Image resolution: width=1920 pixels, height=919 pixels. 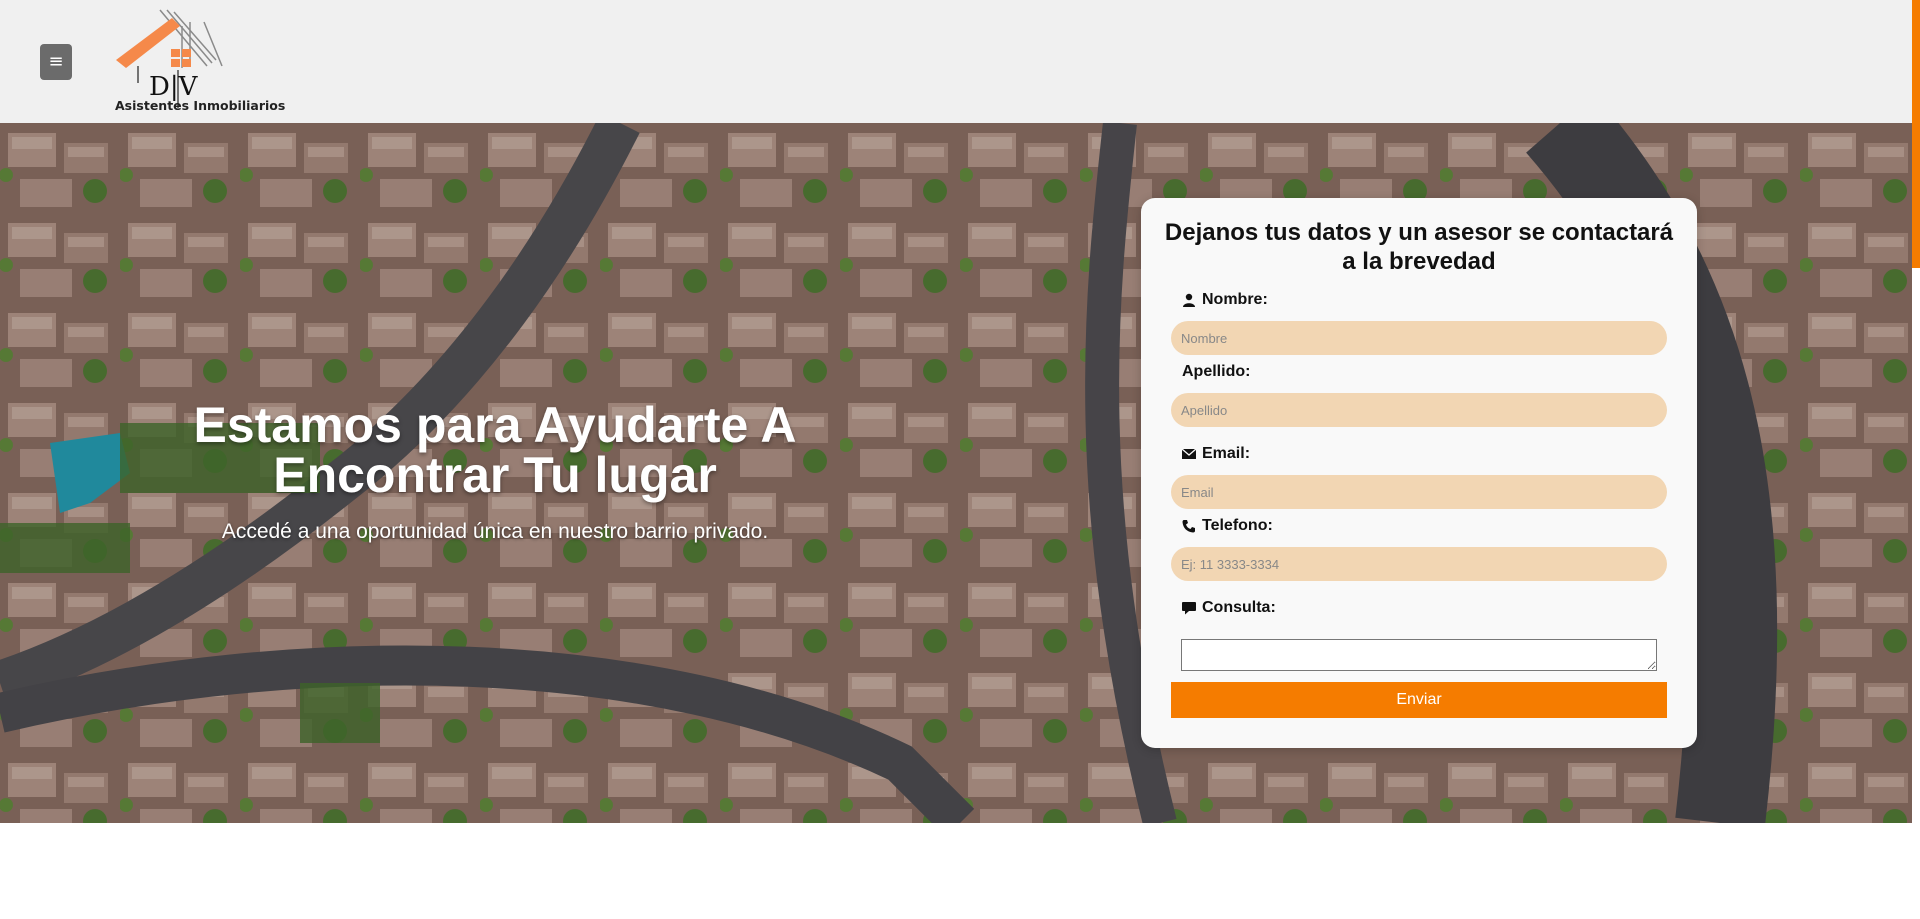 What do you see at coordinates (1419, 338) in the screenshot?
I see `nombre-input` at bounding box center [1419, 338].